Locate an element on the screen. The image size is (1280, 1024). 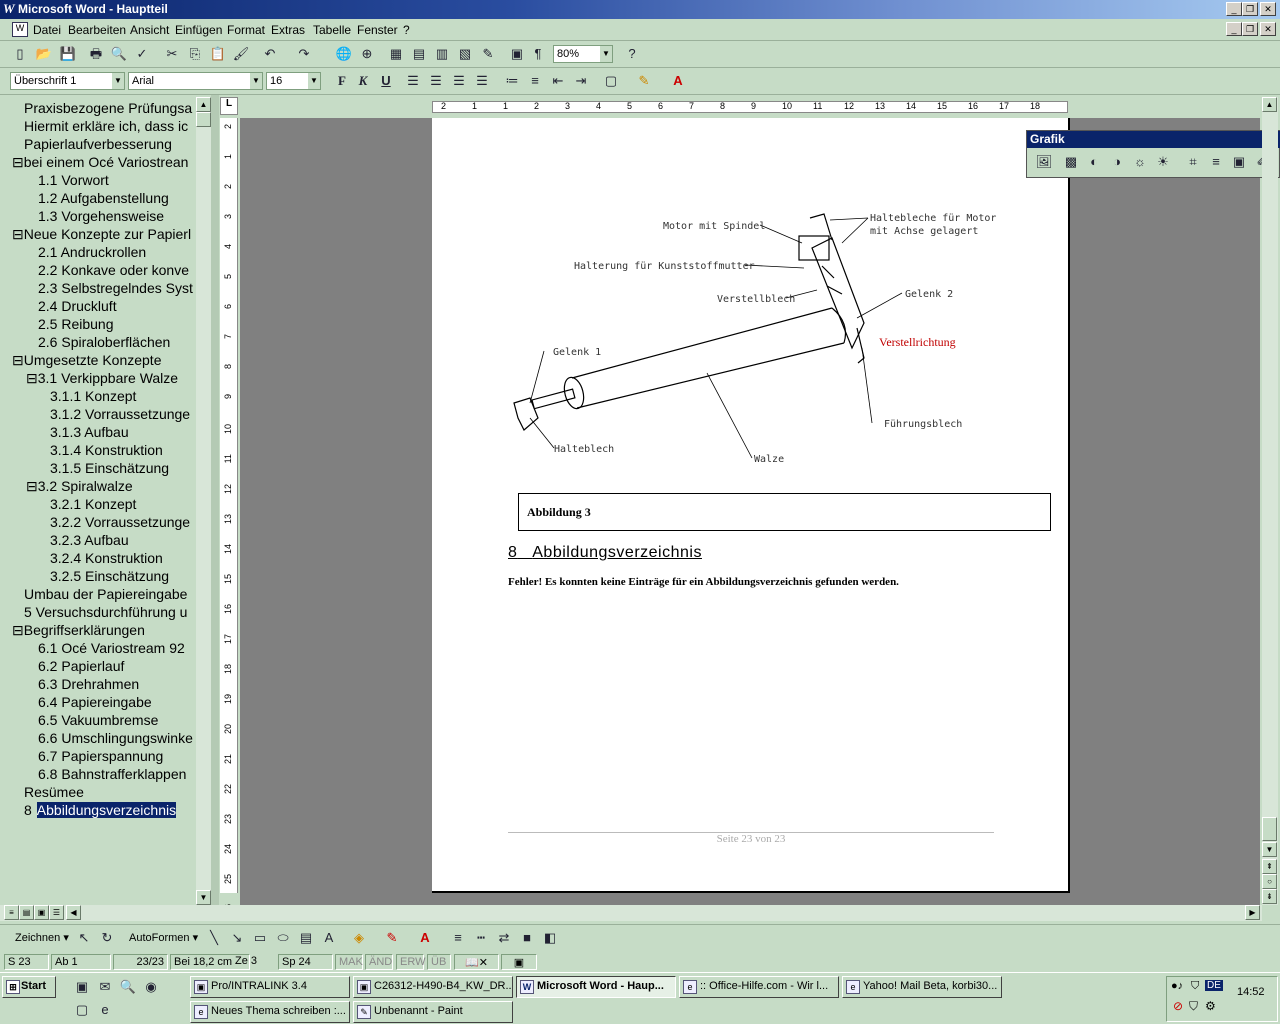
increase-indent-icon: ⇥ is located at coordinates (581, 81).